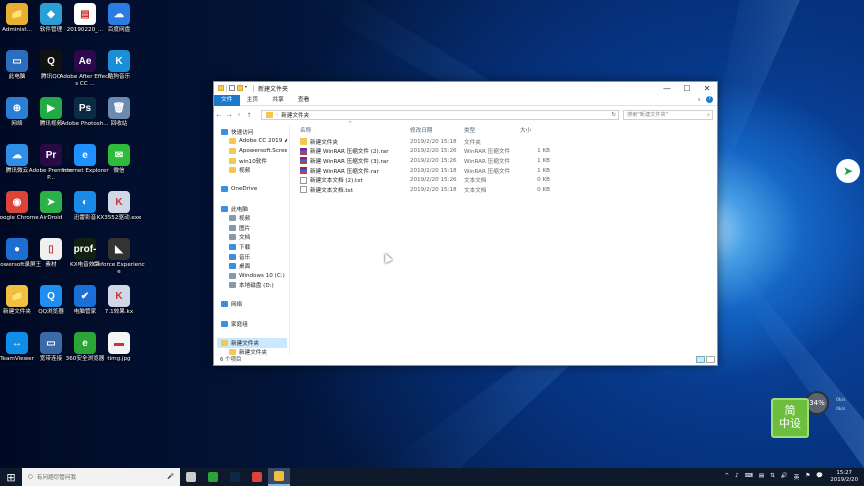 The image size is (864, 486). I want to click on tab-share: 共享, so click(278, 100).